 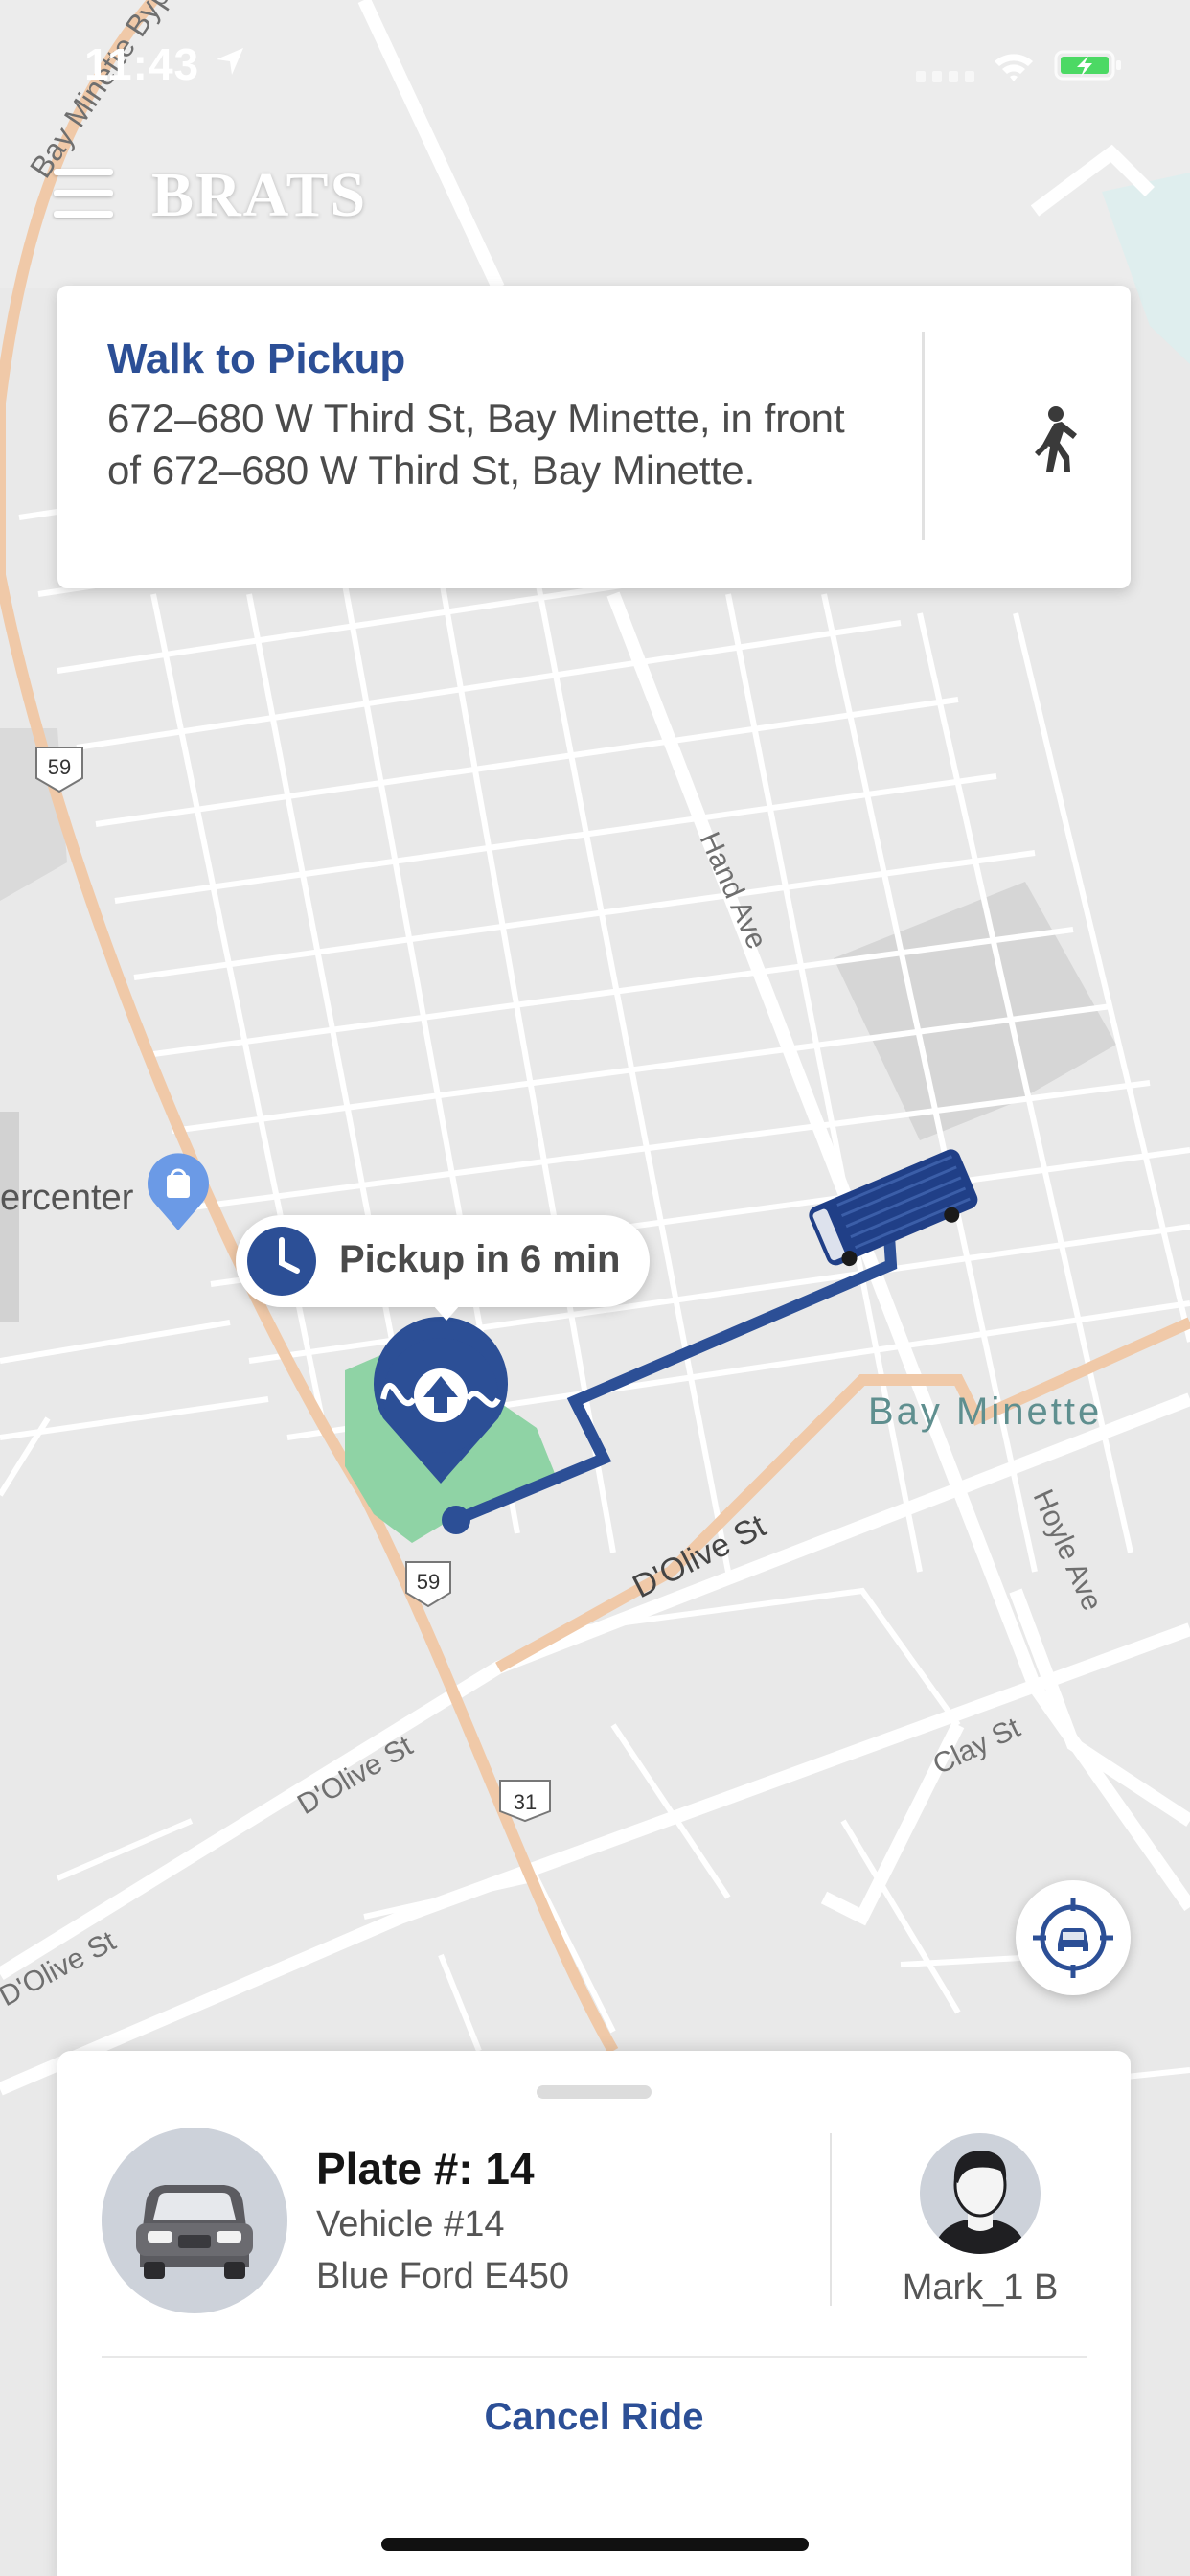 I want to click on wifi-icon, so click(x=1014, y=67).